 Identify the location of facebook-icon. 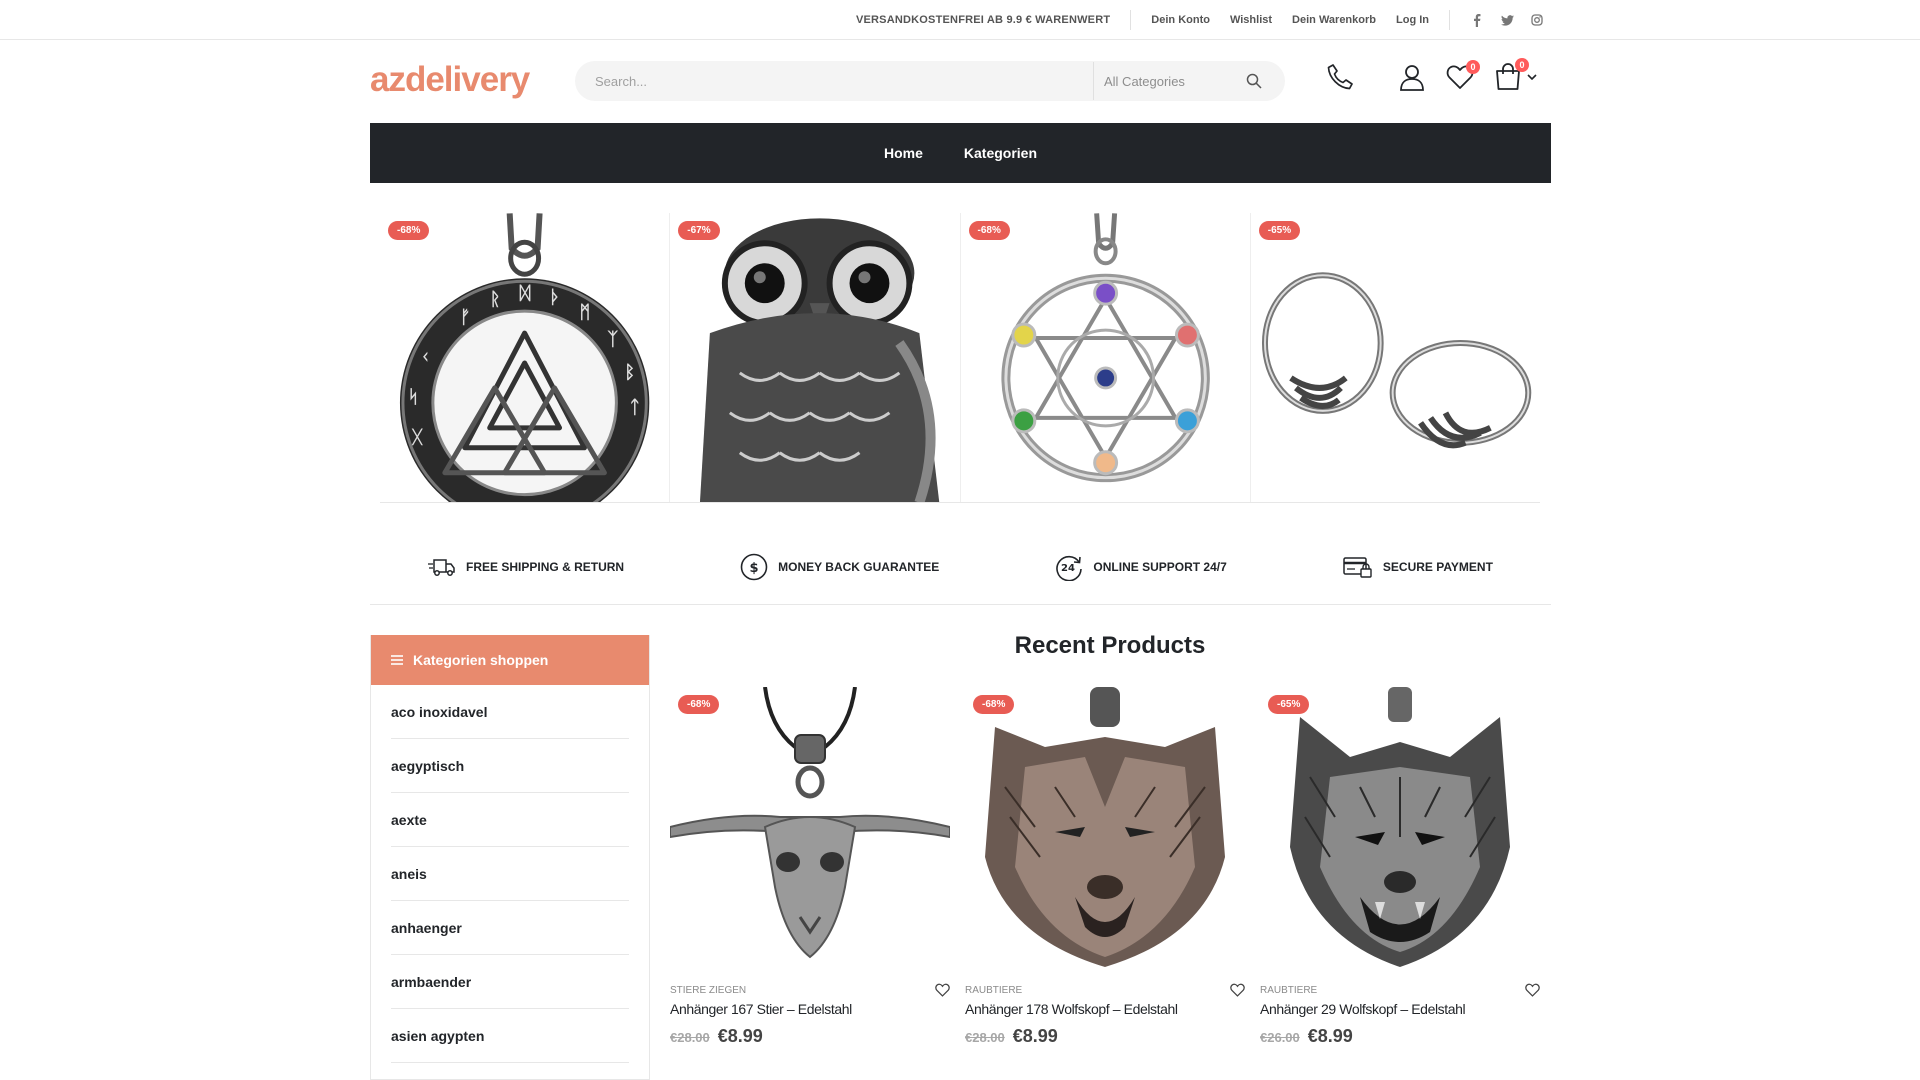
(1477, 20).